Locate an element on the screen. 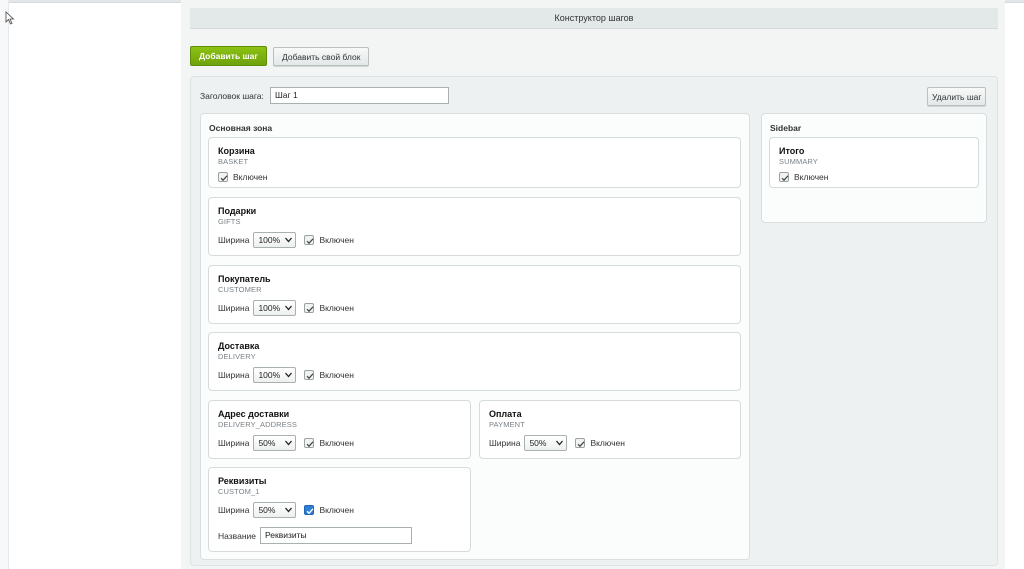 This screenshot has width=1024, height=569. block-title: Доставка is located at coordinates (239, 346).